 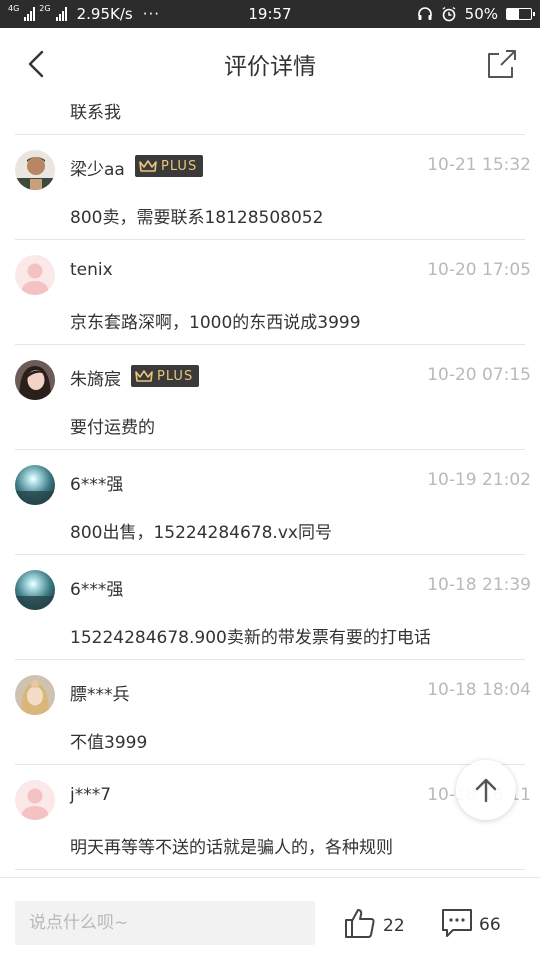 I want to click on network-type-2: 2G, so click(x=45, y=8).